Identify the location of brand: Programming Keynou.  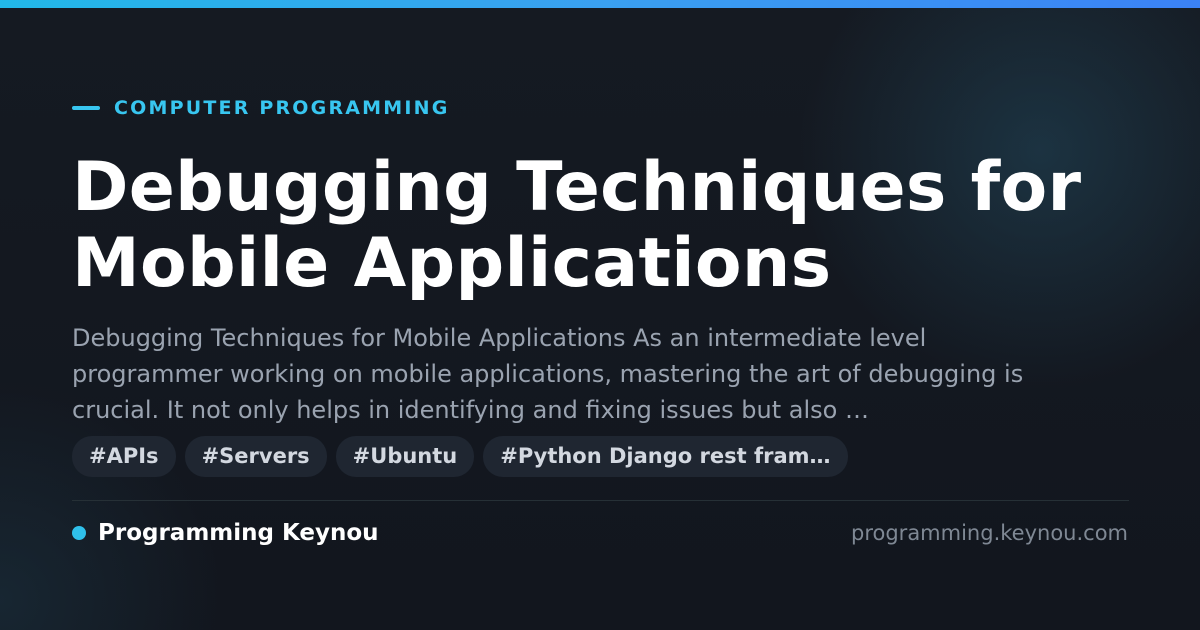
(225, 533).